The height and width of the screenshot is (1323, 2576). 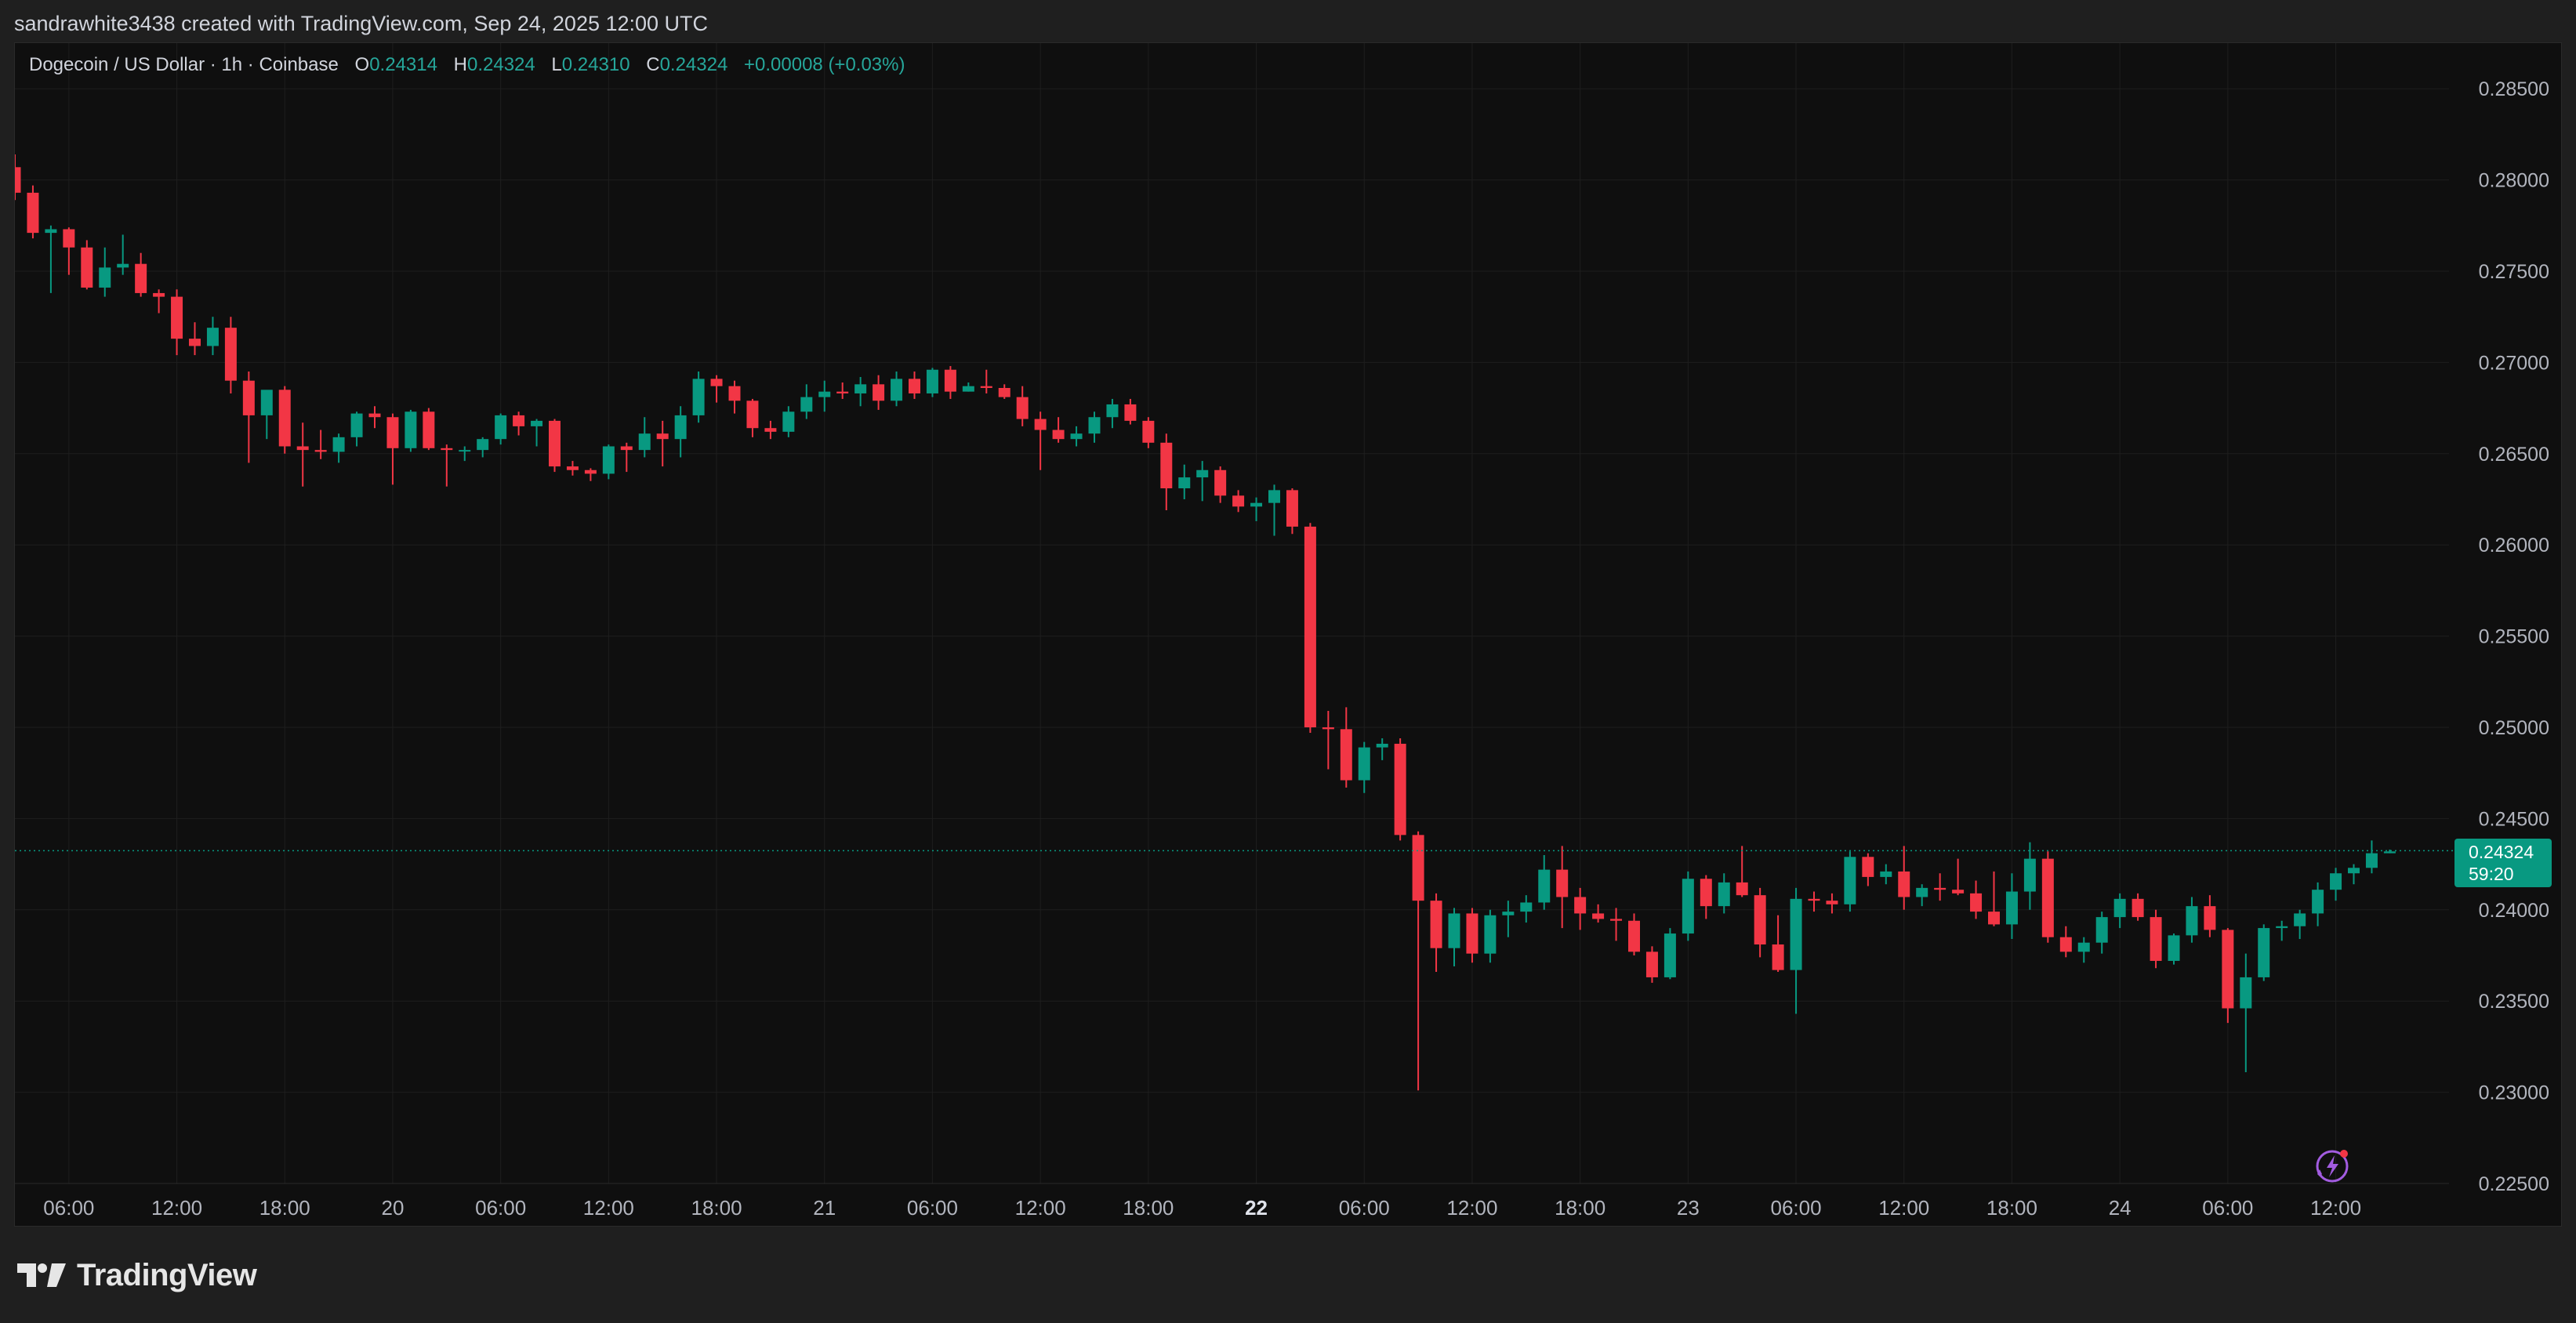 I want to click on tradingview-logo: TradingView, so click(x=137, y=1275).